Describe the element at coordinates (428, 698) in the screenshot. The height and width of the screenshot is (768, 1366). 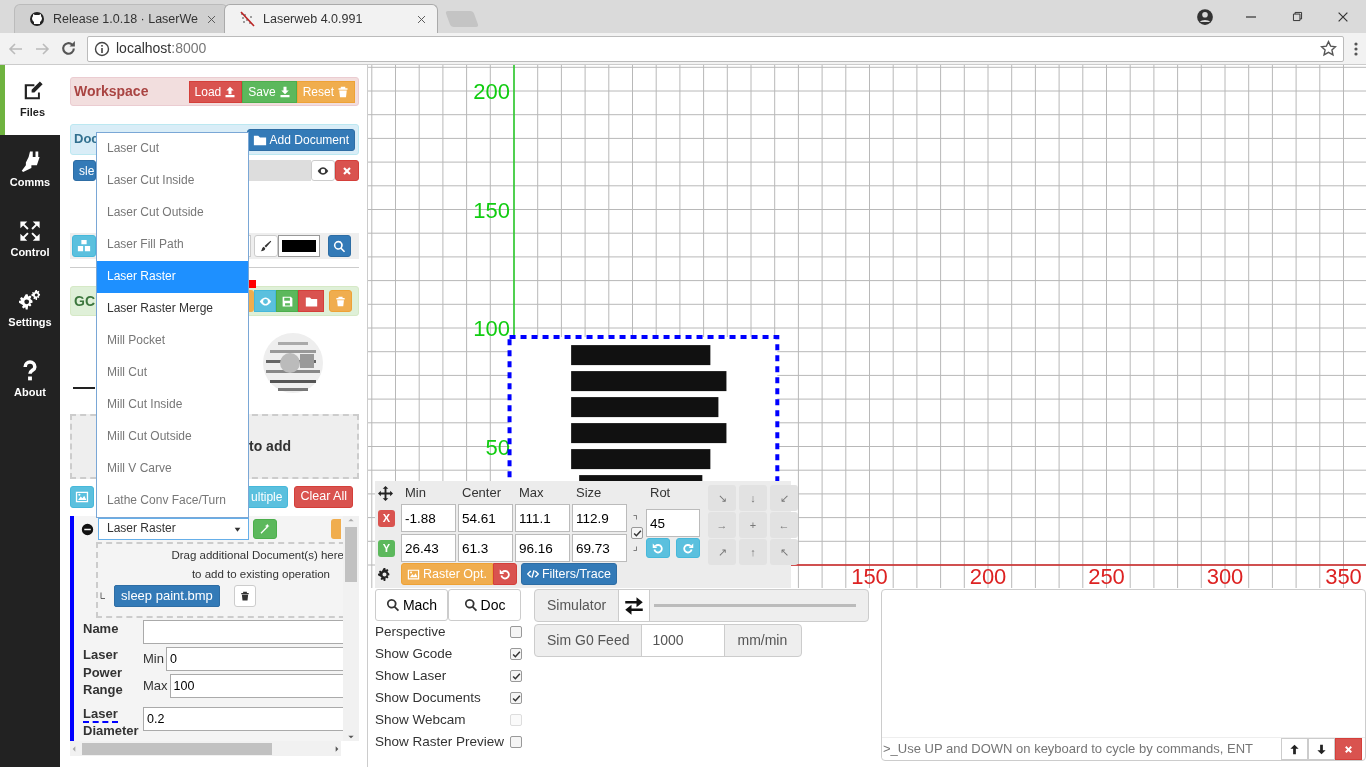
I see `option-label: Show Documents` at that location.